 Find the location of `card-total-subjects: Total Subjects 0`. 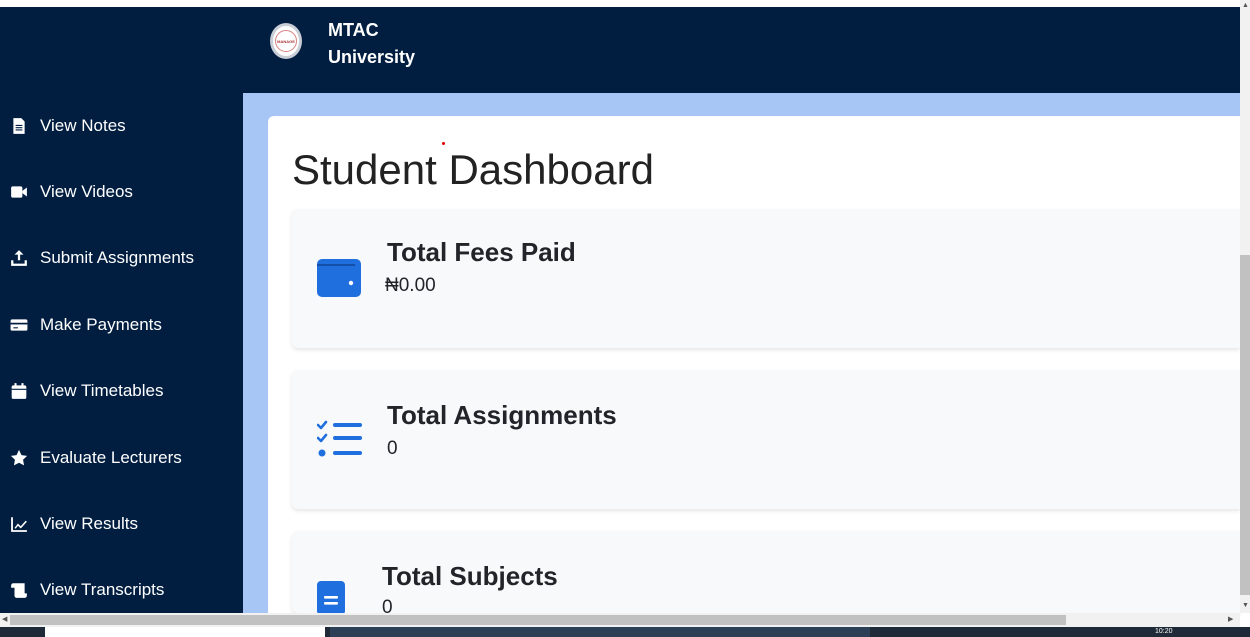

card-total-subjects: Total Subjects 0 is located at coordinates (766, 574).